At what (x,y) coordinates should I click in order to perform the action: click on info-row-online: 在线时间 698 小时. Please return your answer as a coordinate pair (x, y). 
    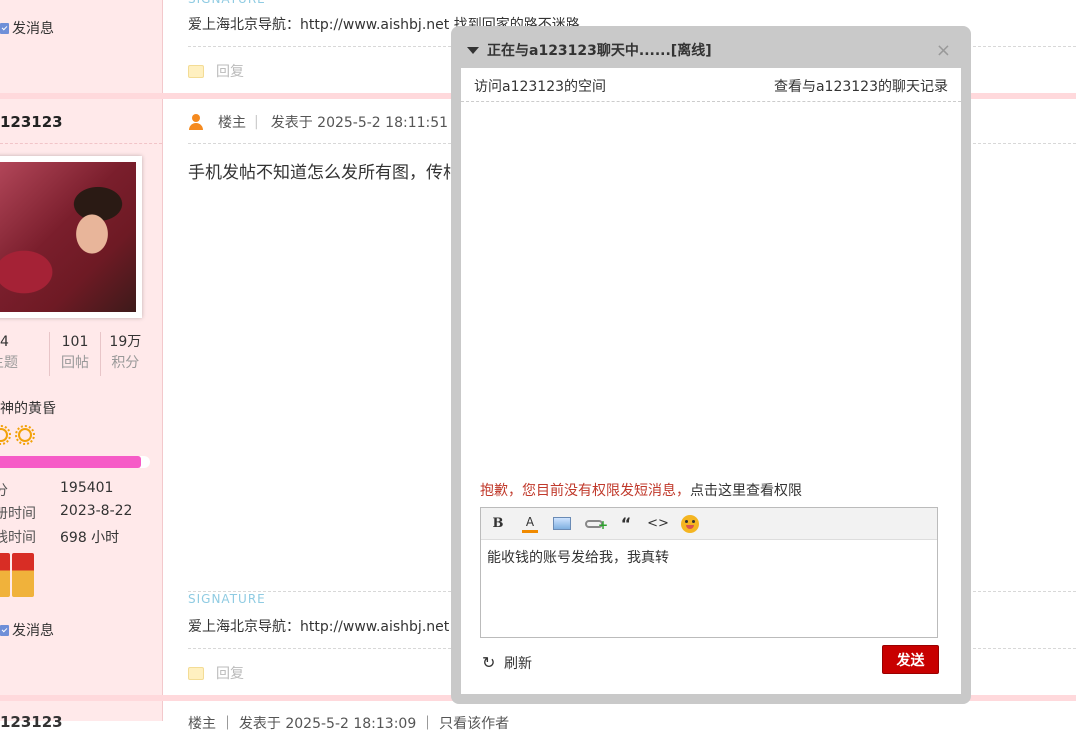
    Looking at the image, I should click on (59, 537).